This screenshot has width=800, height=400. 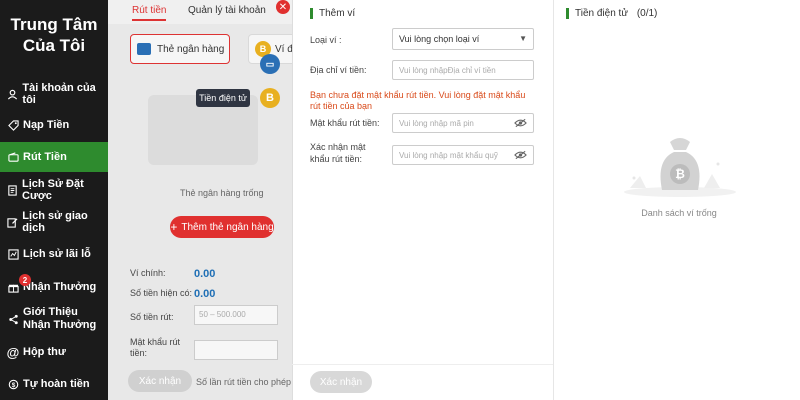 What do you see at coordinates (149, 13) in the screenshot?
I see `tab-withdraw: Rút tiền` at bounding box center [149, 13].